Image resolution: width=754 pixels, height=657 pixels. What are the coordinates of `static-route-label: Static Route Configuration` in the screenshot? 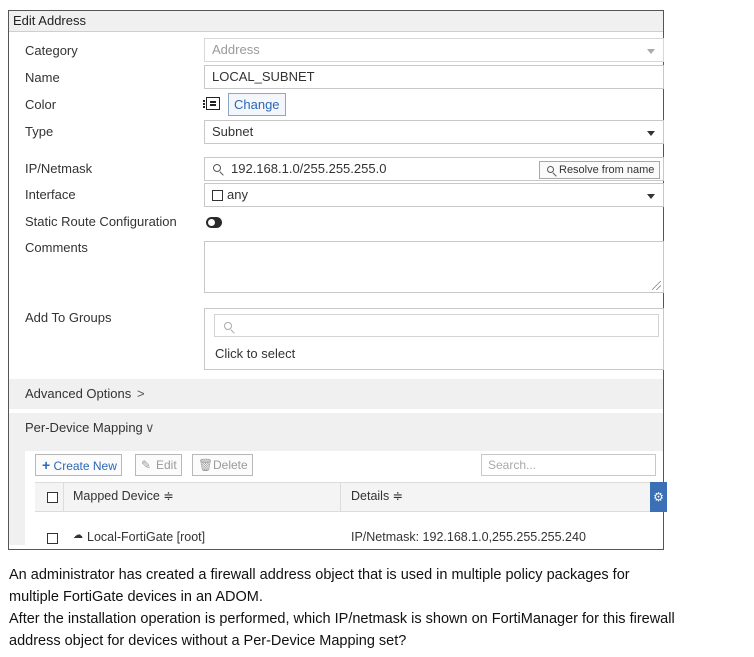 It's located at (101, 221).